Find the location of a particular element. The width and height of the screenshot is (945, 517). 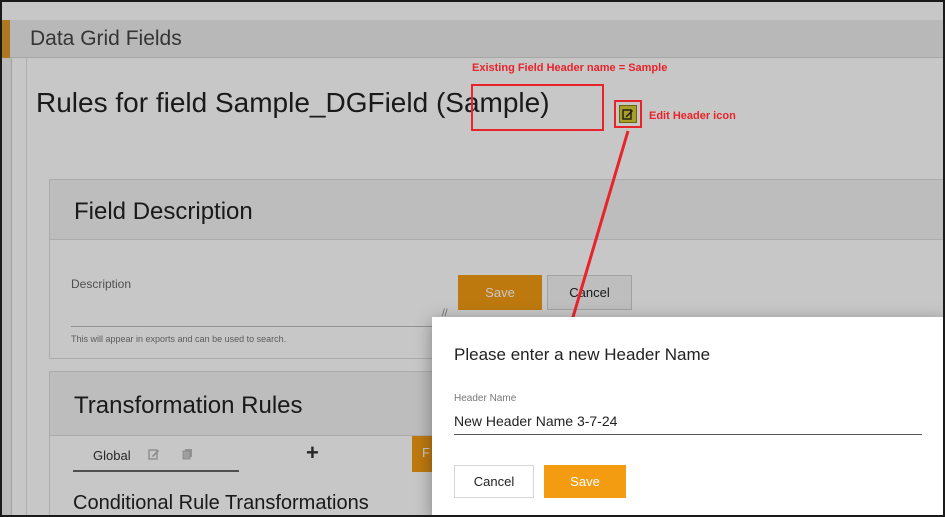

annotation-box-header-name is located at coordinates (537, 107).